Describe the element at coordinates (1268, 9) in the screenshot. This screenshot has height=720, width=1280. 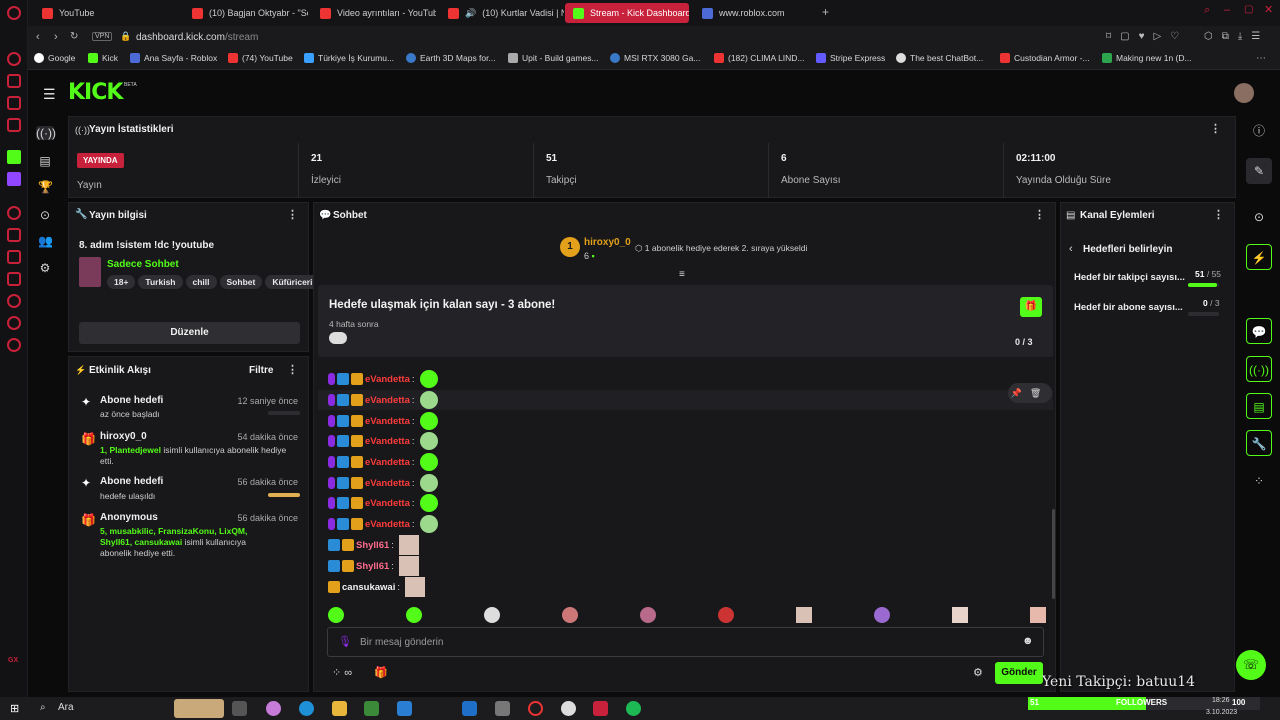
I see `close-icon: ✕` at that location.